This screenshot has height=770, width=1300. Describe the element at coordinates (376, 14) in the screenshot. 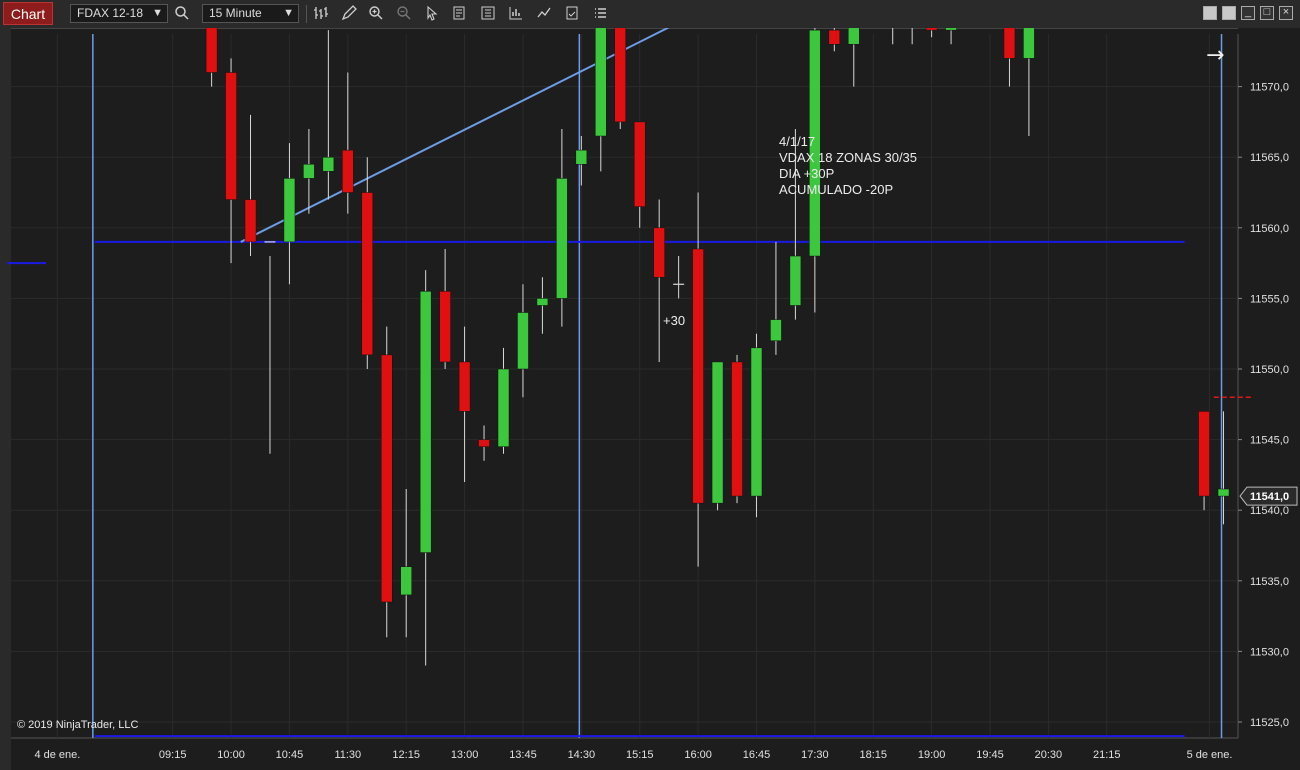

I see `zoom-in-icon` at that location.